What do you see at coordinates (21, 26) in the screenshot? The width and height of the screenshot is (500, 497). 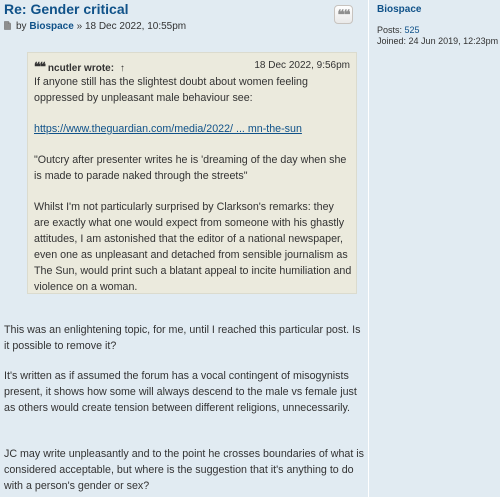 I see `by-label: by` at bounding box center [21, 26].